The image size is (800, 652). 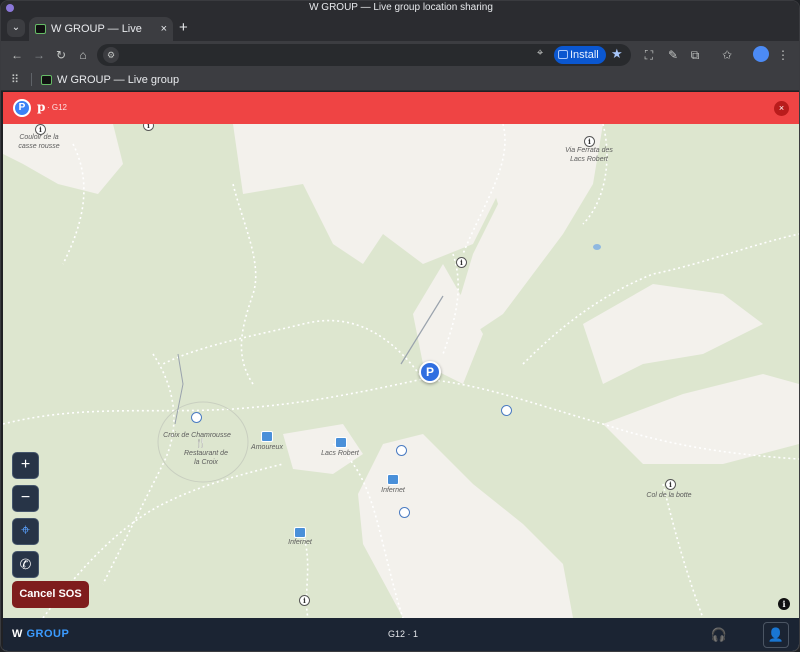 I want to click on map-label: Col de la botte, so click(x=669, y=495).